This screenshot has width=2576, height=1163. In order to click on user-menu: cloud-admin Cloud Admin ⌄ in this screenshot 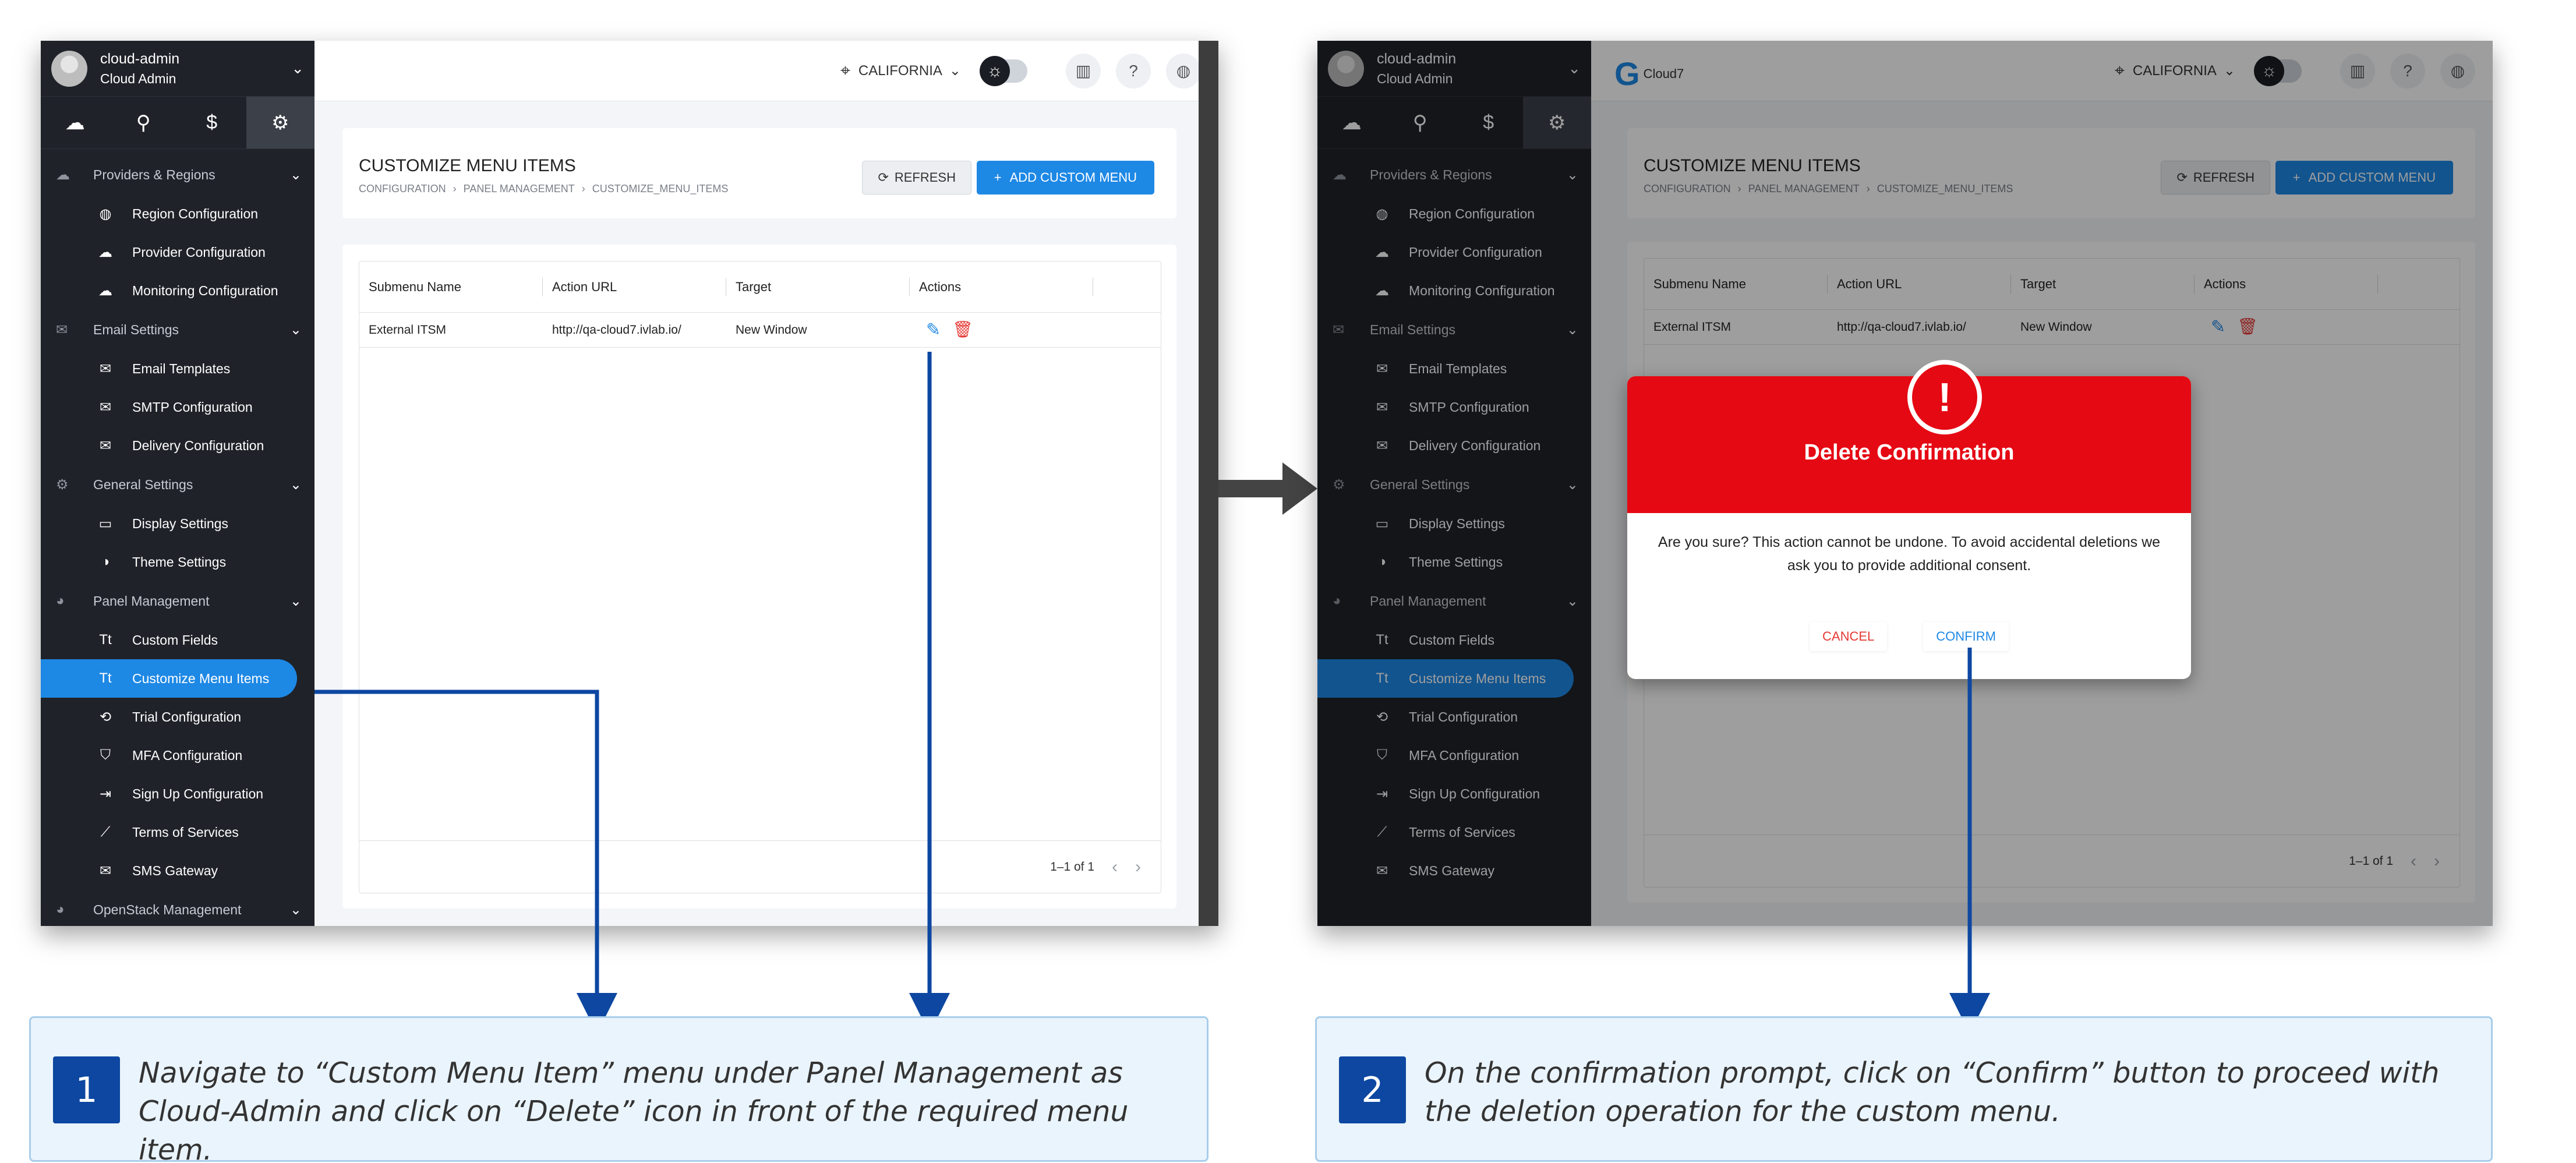, I will do `click(178, 69)`.